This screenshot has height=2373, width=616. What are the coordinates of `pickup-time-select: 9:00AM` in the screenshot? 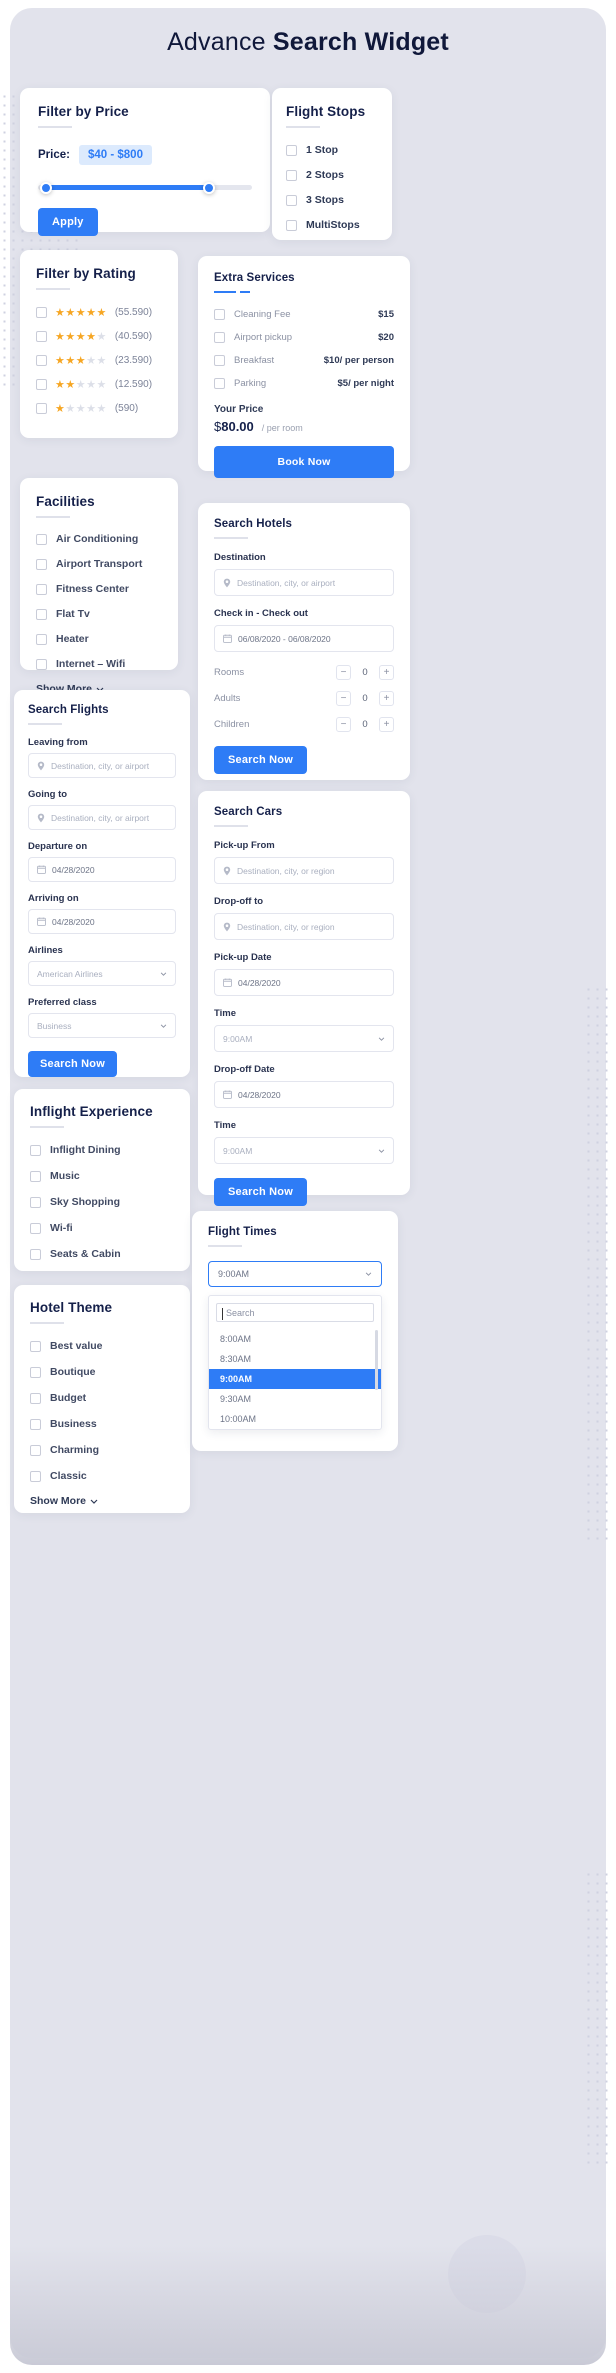 It's located at (304, 1038).